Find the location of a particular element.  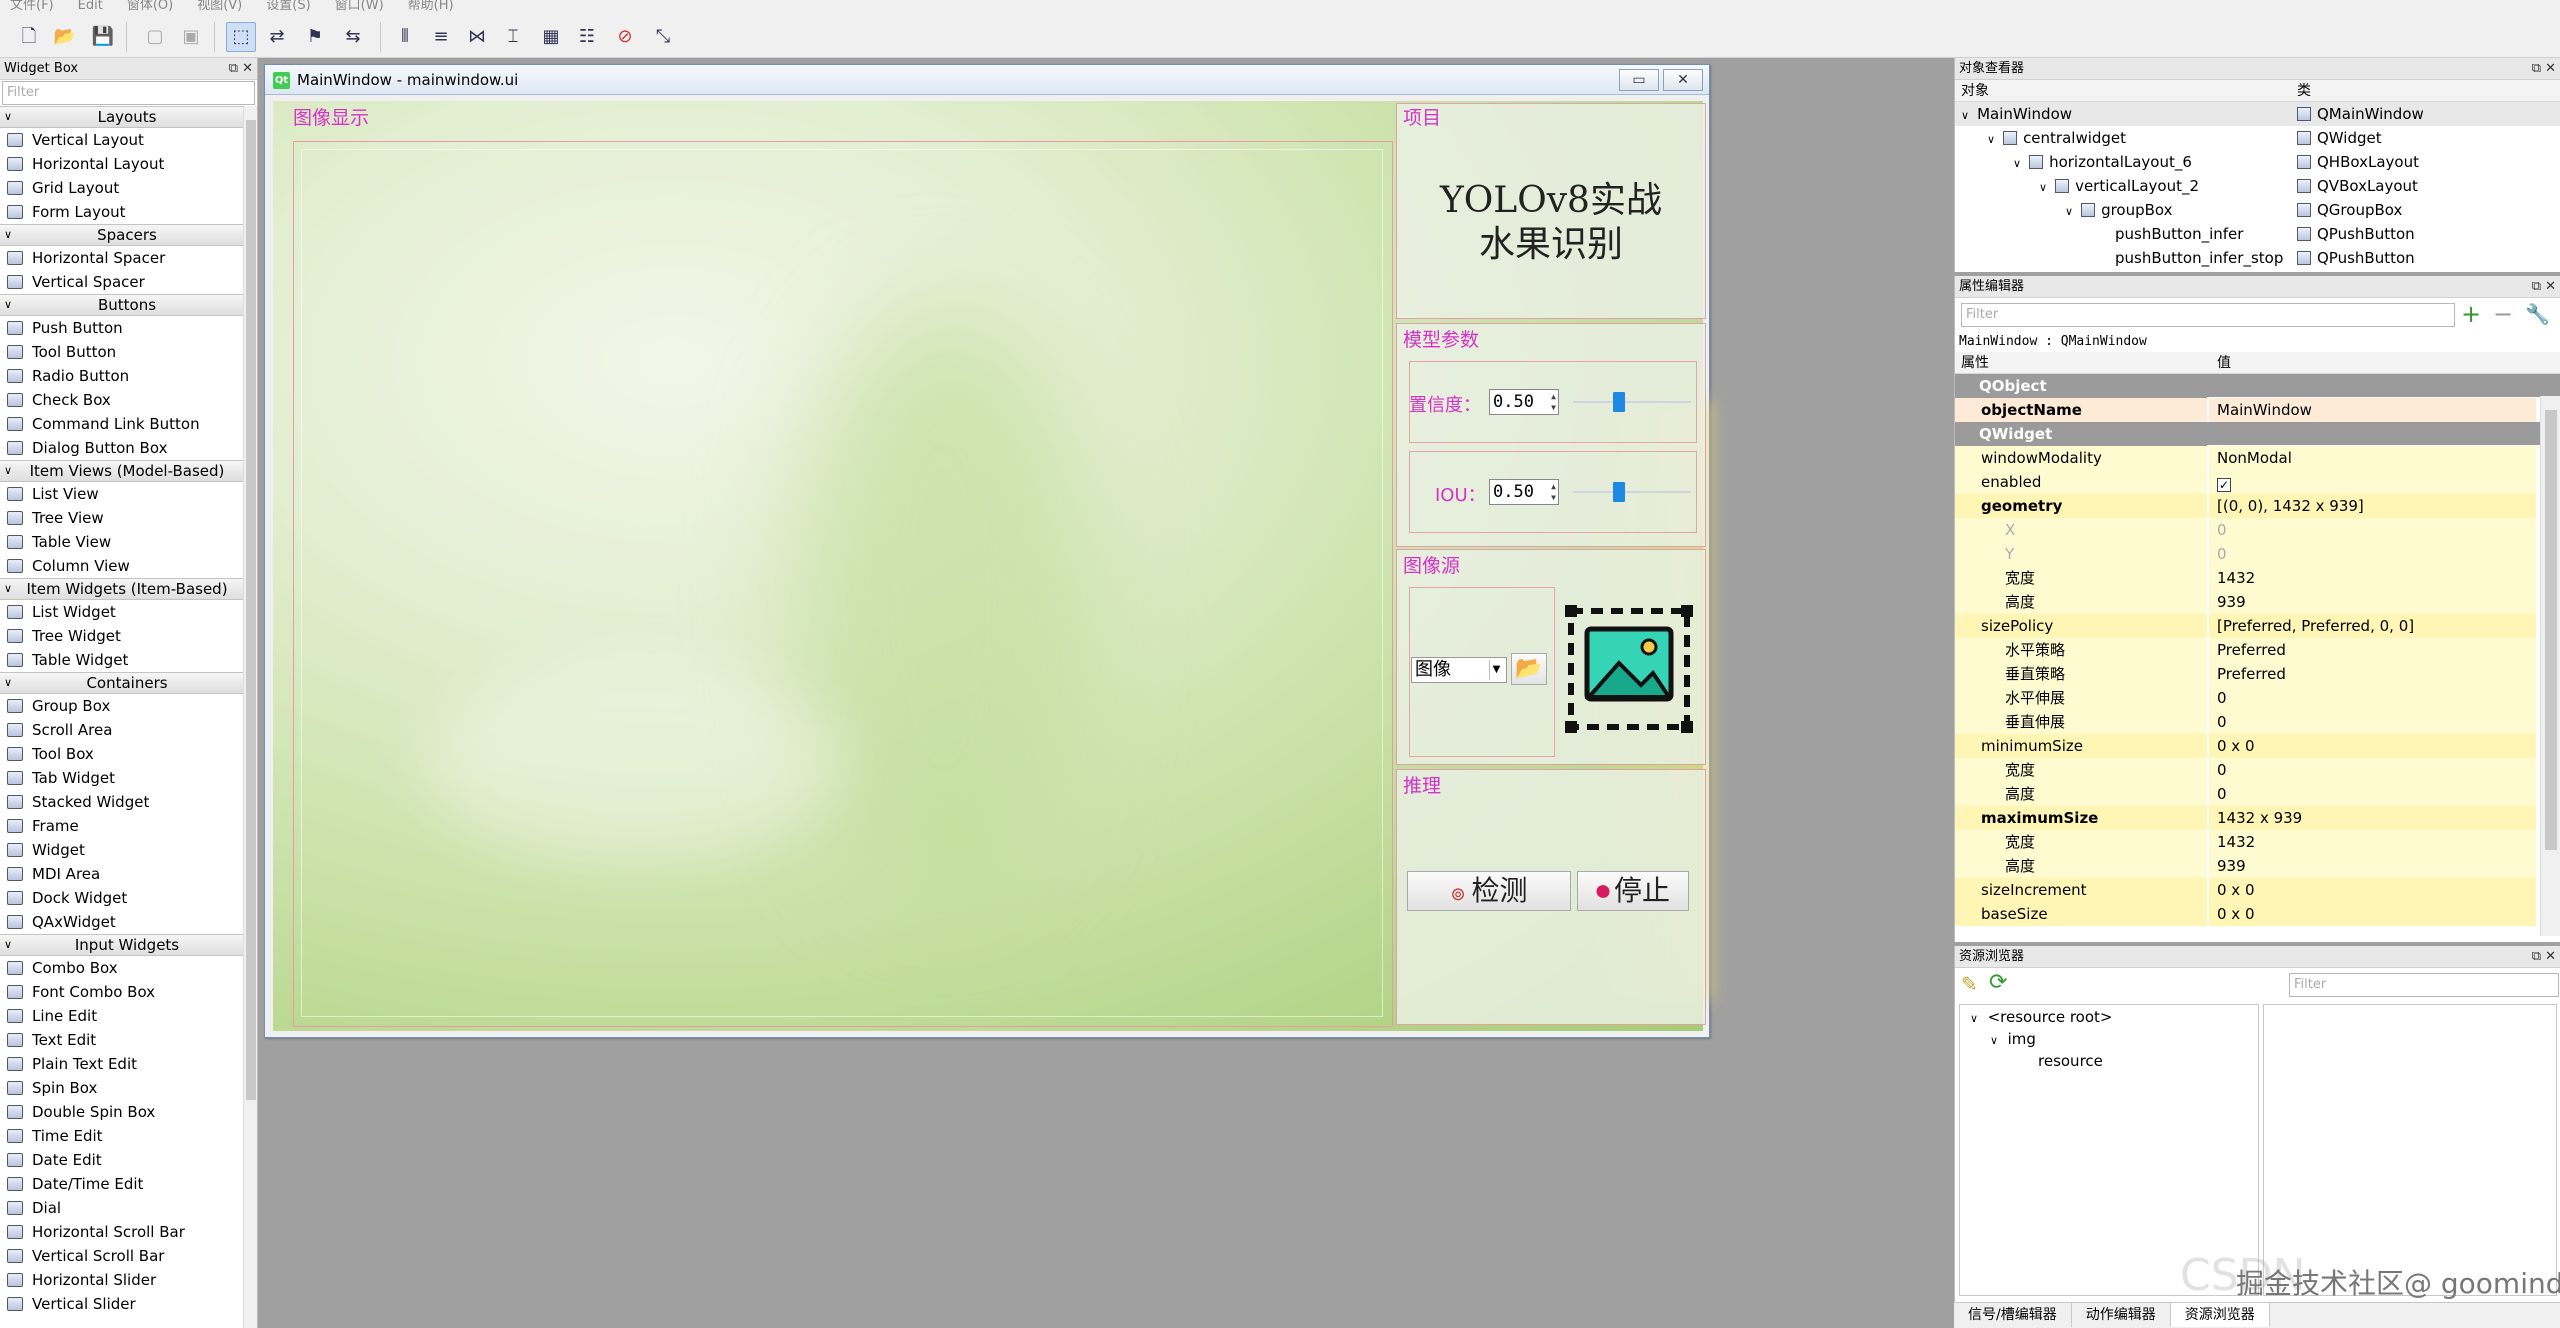

widget-item: Time Edit is located at coordinates (127, 1136).